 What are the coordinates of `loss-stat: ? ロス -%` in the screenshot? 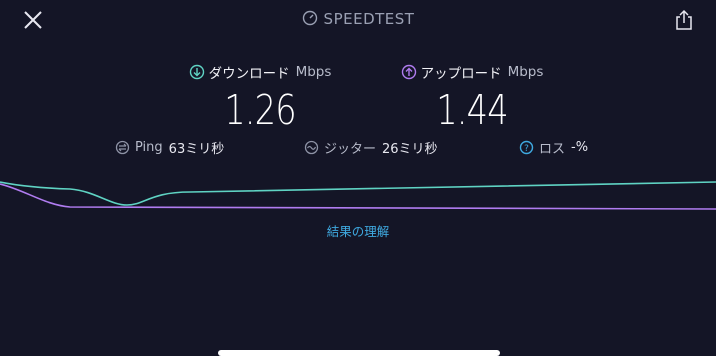 It's located at (553, 147).